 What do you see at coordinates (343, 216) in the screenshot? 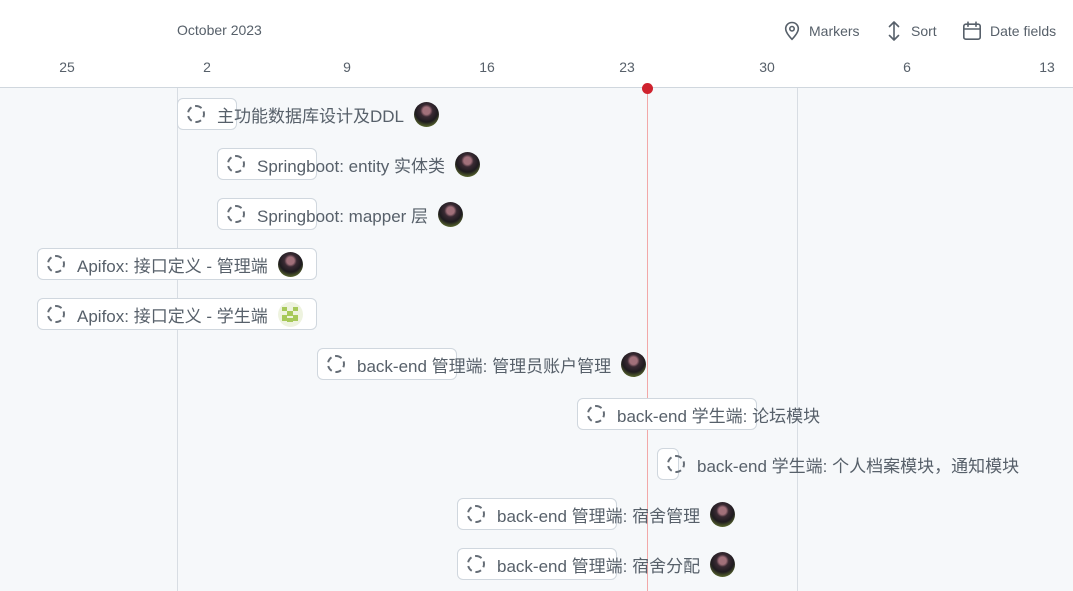
I see `item-title: Springboot: mapper 层` at bounding box center [343, 216].